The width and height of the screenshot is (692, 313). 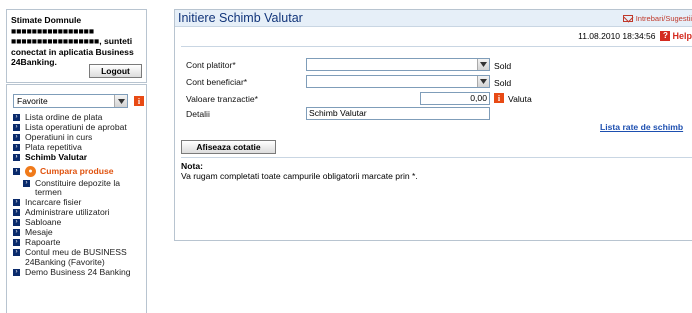 I want to click on date-help-bar: 11.08.2010 18:34:56 ? Help, so click(x=635, y=36).